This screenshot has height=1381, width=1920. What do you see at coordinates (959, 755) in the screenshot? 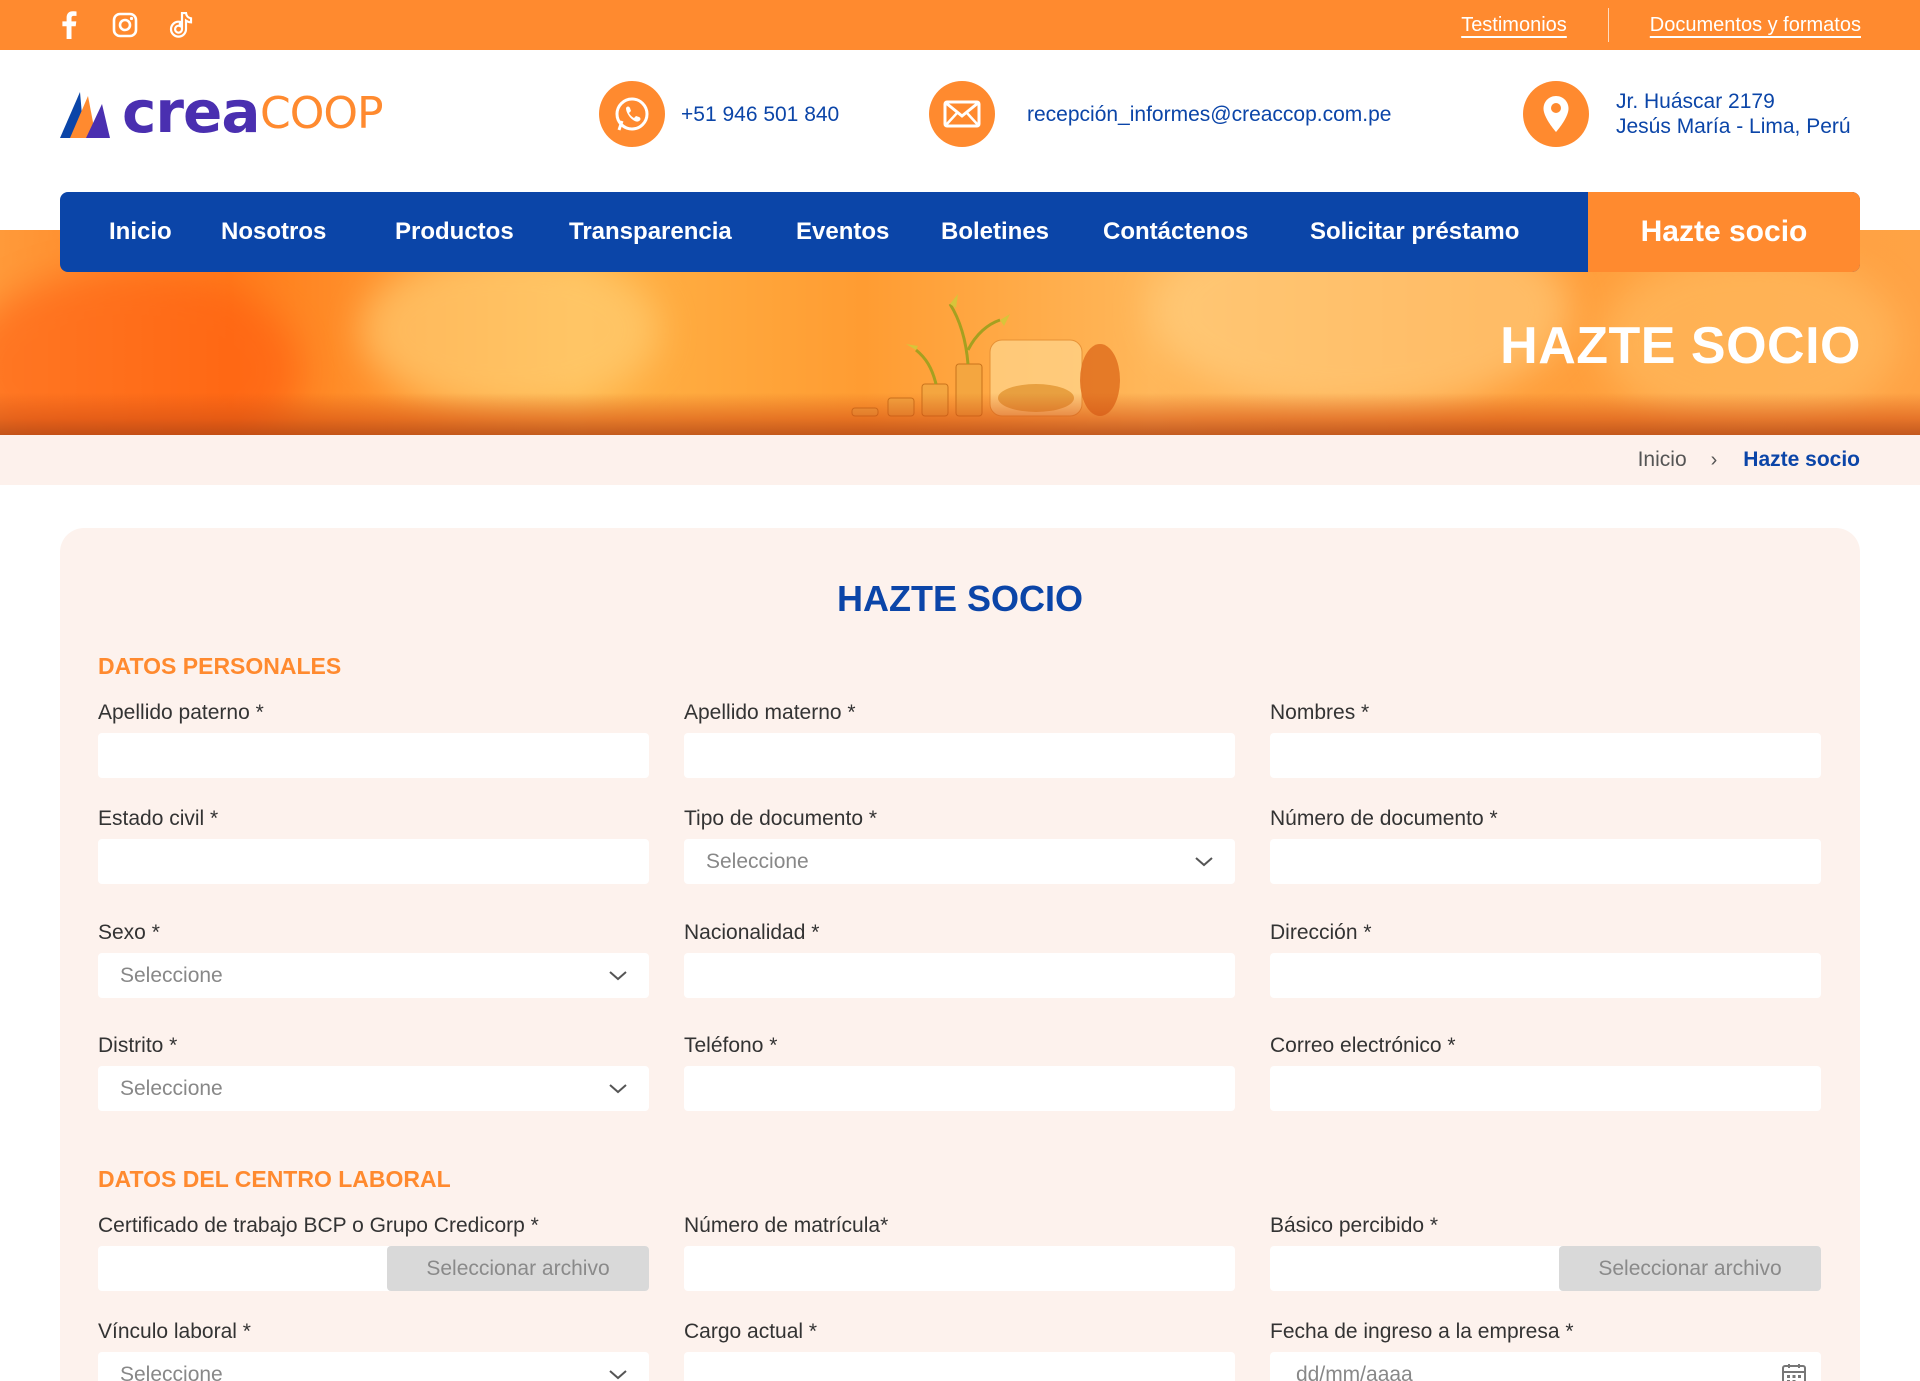
I see `apellido-materno-input` at bounding box center [959, 755].